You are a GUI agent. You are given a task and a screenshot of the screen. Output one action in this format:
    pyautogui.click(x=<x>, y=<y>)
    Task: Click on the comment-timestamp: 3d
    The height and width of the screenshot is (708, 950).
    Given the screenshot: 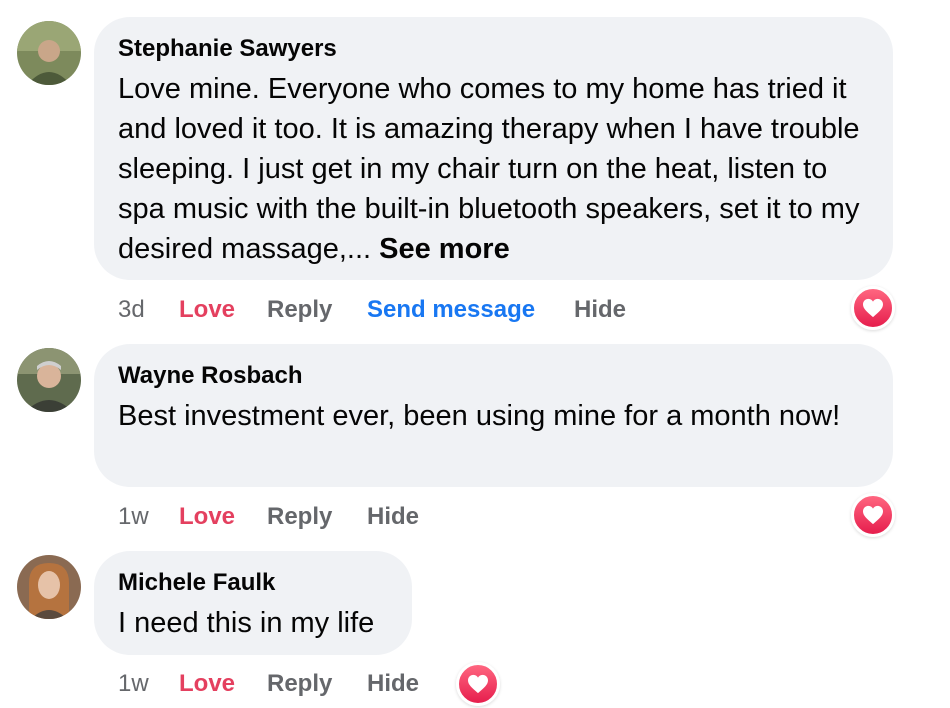 What is the action you would take?
    pyautogui.click(x=131, y=310)
    